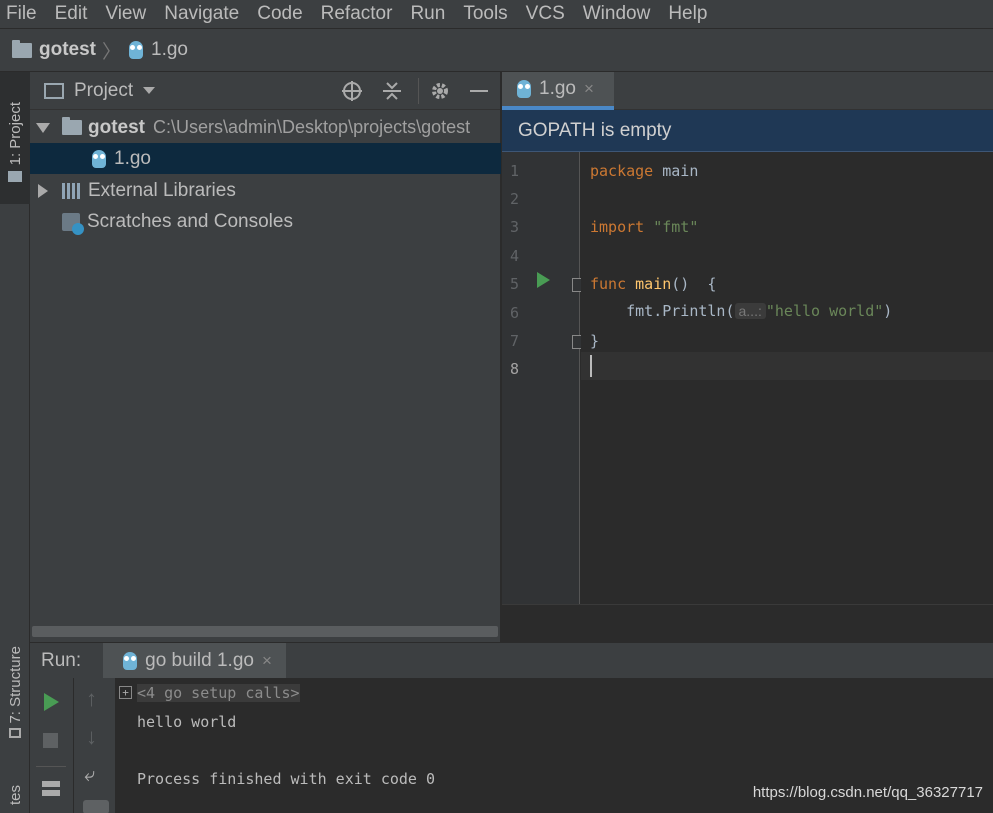 Image resolution: width=993 pixels, height=813 pixels. I want to click on tab-favorites-tool: tes, so click(15, 795).